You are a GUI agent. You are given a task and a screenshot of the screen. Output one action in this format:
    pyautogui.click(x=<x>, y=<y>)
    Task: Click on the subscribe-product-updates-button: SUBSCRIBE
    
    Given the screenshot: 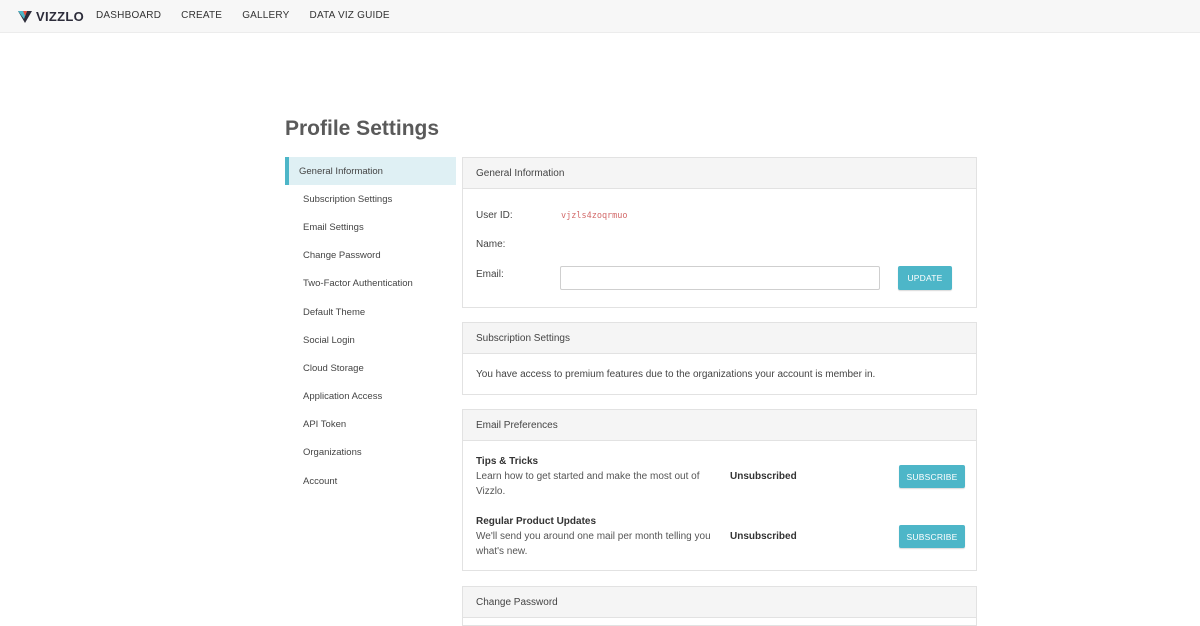 What is the action you would take?
    pyautogui.click(x=932, y=536)
    